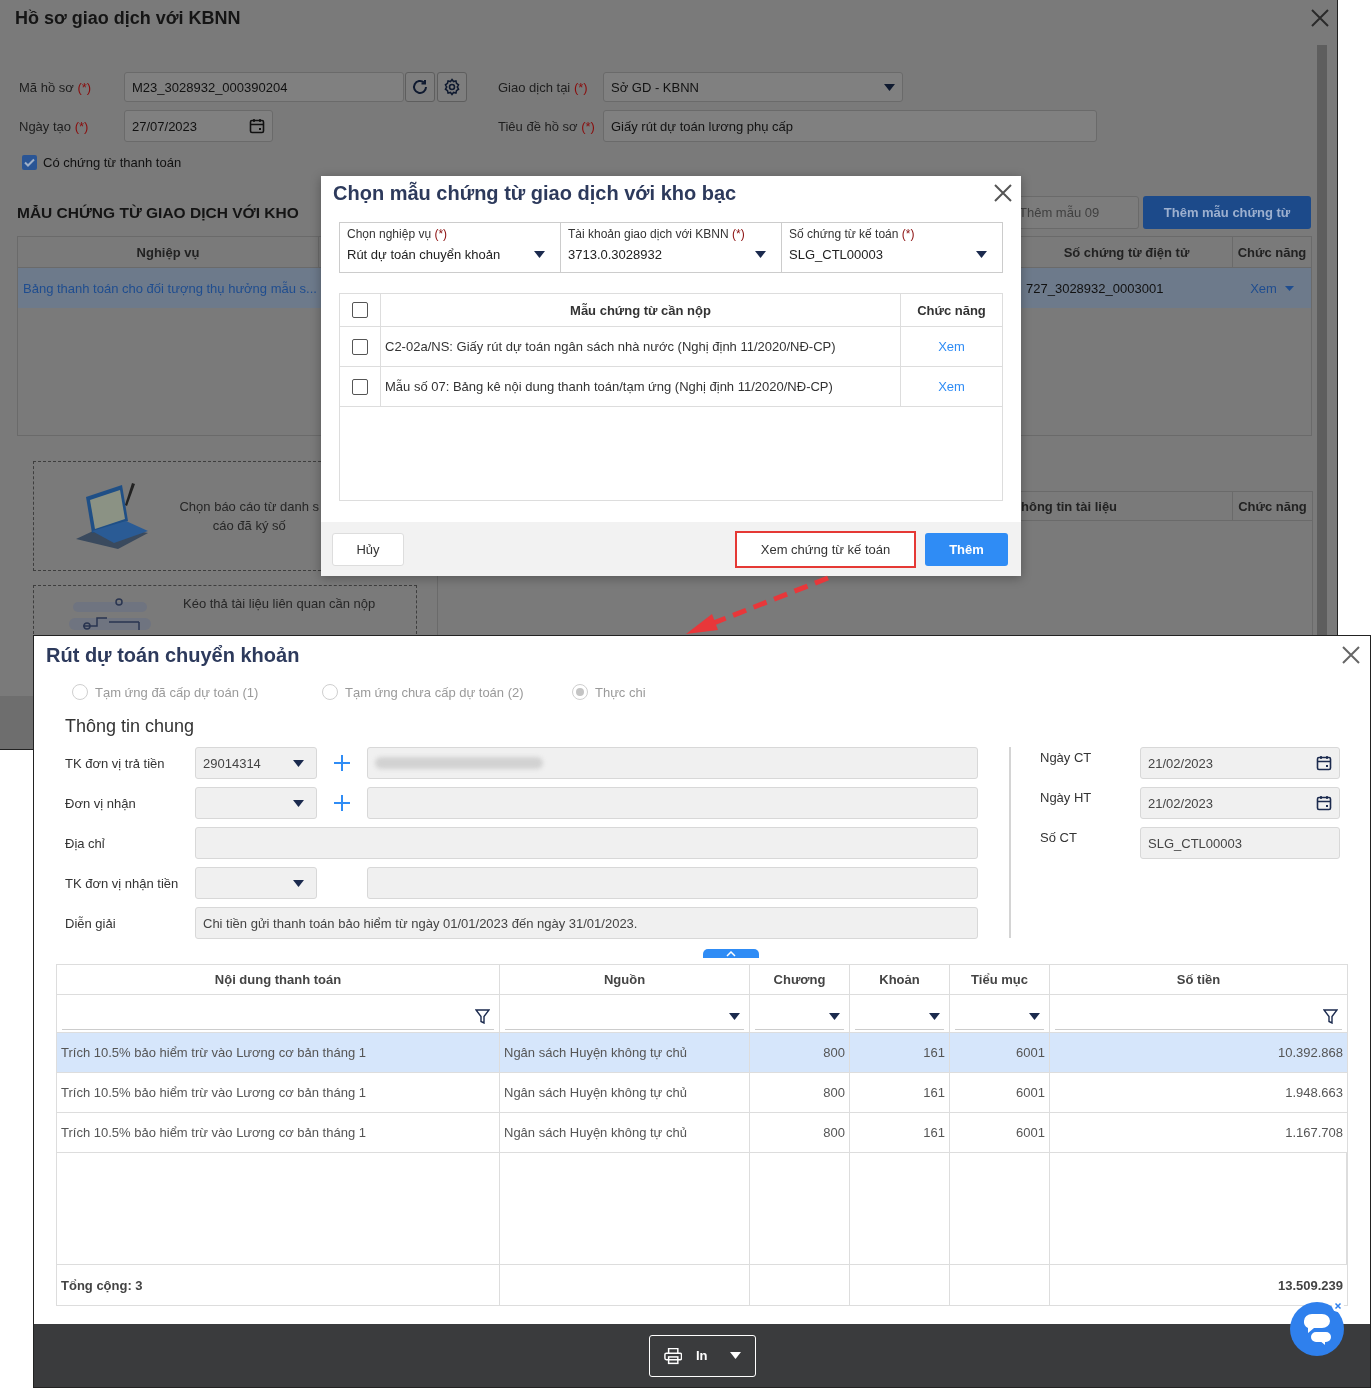 The image size is (1371, 1388). Describe the element at coordinates (112, 162) in the screenshot. I see `checkbox-label: Có chứng từ thanh toán` at that location.